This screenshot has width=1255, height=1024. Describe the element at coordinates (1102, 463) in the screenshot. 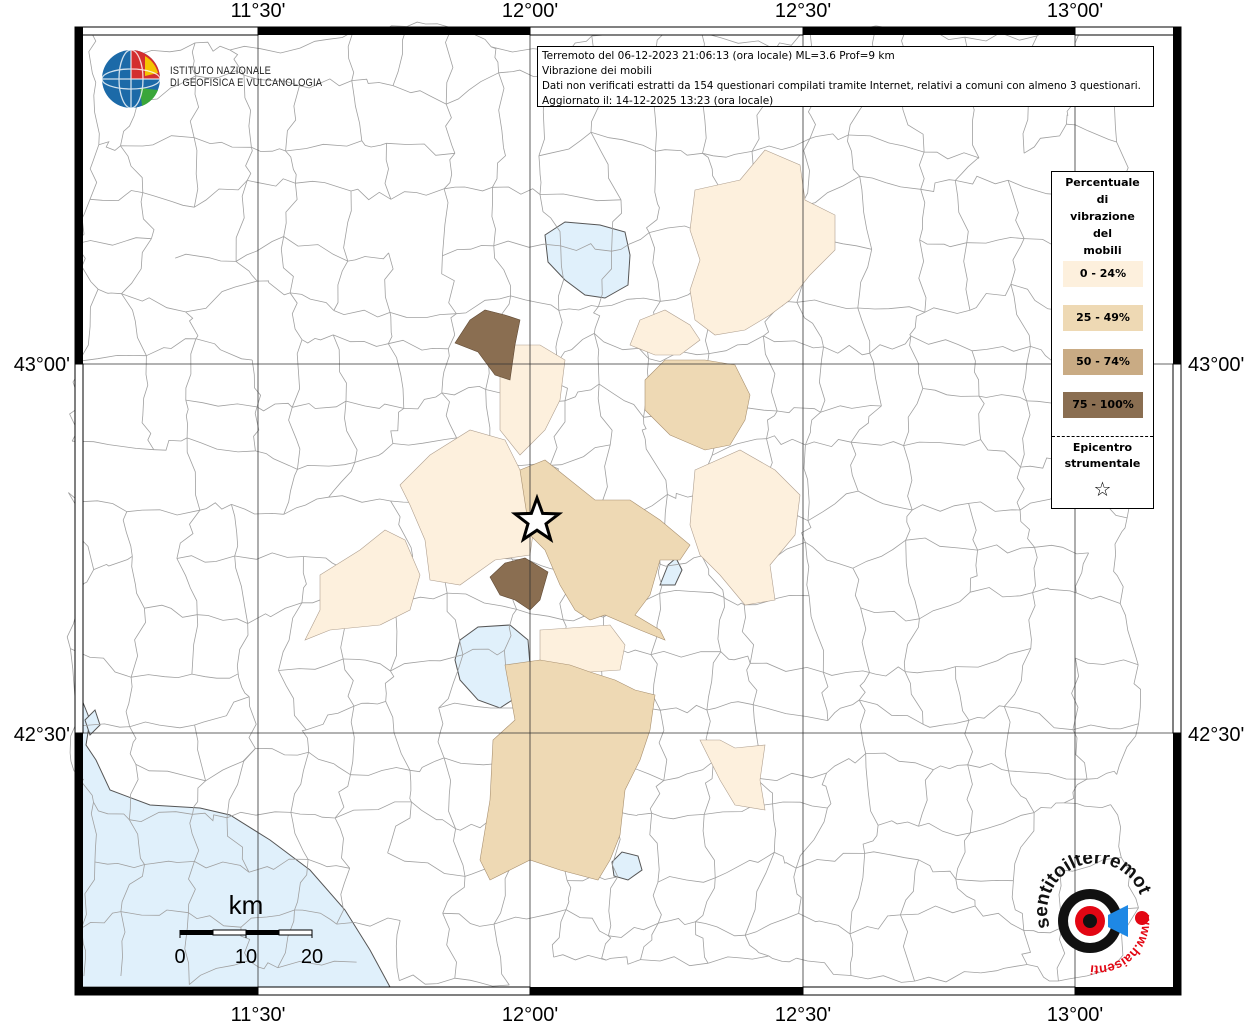

I see `legend-epicenter-line-2: strumentale` at that location.